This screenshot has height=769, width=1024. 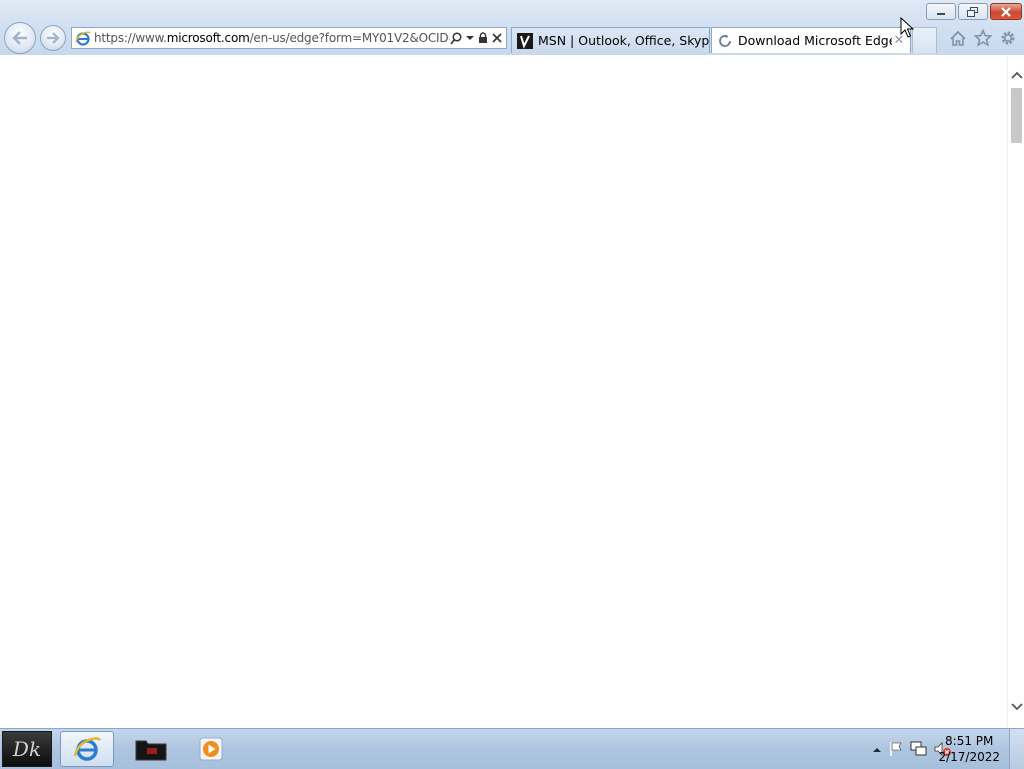 What do you see at coordinates (969, 741) in the screenshot?
I see `clock-time: 8:51 PM` at bounding box center [969, 741].